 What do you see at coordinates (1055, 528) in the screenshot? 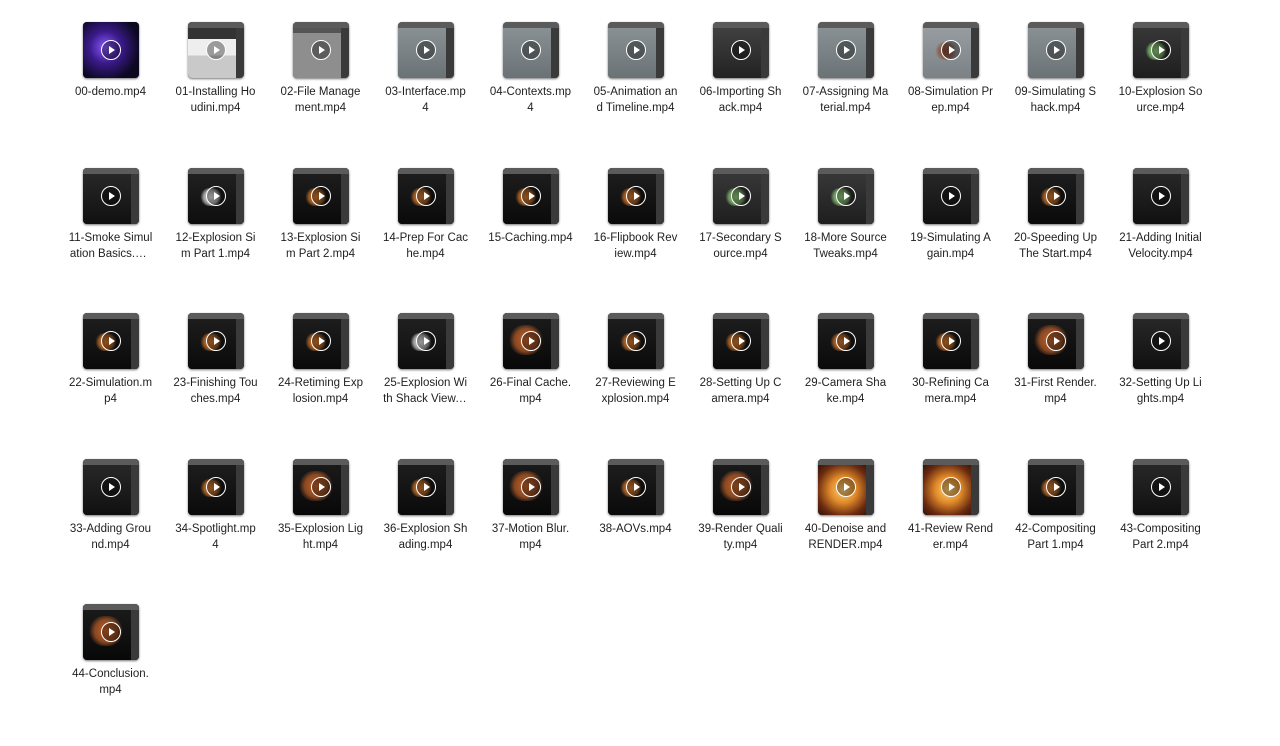
I see `file-item: 42-Compositing Part 1.mp4` at bounding box center [1055, 528].